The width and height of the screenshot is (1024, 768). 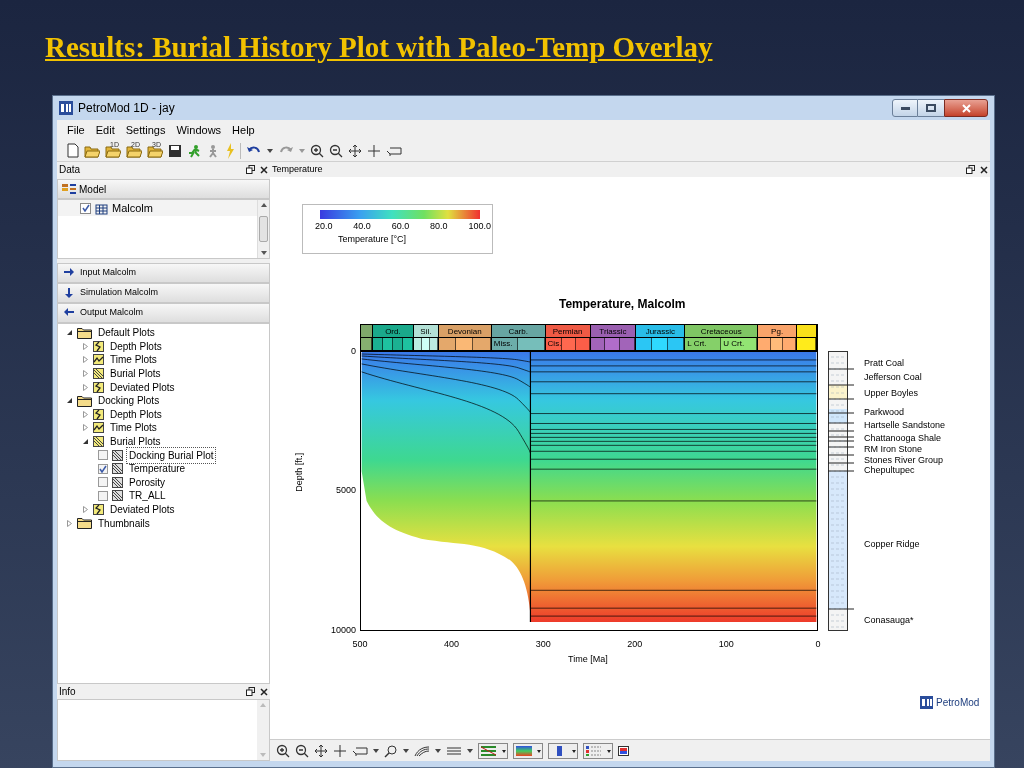 I want to click on scroll-down-icon, so click(x=263, y=253).